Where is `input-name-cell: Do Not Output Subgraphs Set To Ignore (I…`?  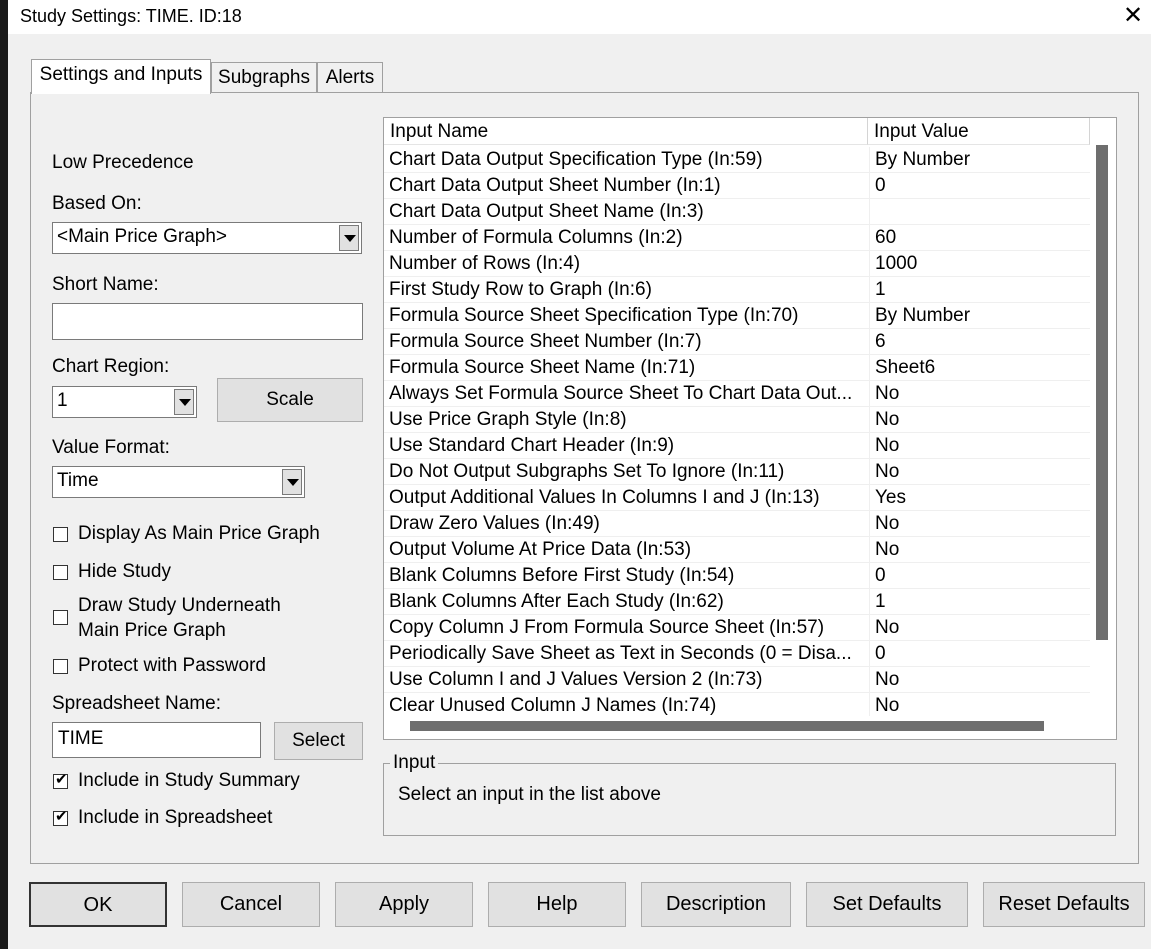
input-name-cell: Do Not Output Subgraphs Set To Ignore (I… is located at coordinates (587, 471).